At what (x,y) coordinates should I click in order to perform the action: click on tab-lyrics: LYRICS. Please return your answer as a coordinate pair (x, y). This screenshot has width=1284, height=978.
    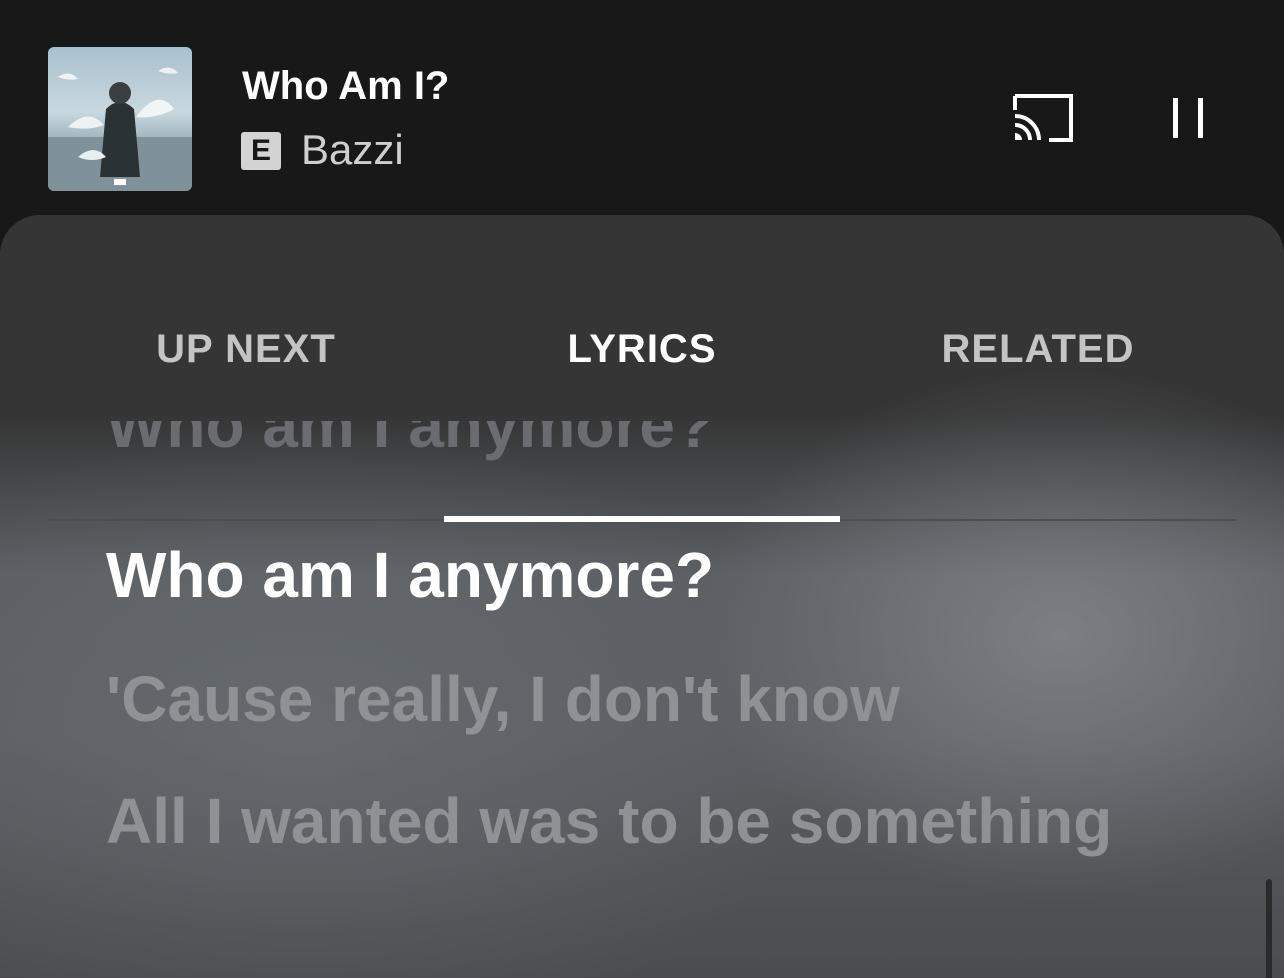
    Looking at the image, I should click on (642, 367).